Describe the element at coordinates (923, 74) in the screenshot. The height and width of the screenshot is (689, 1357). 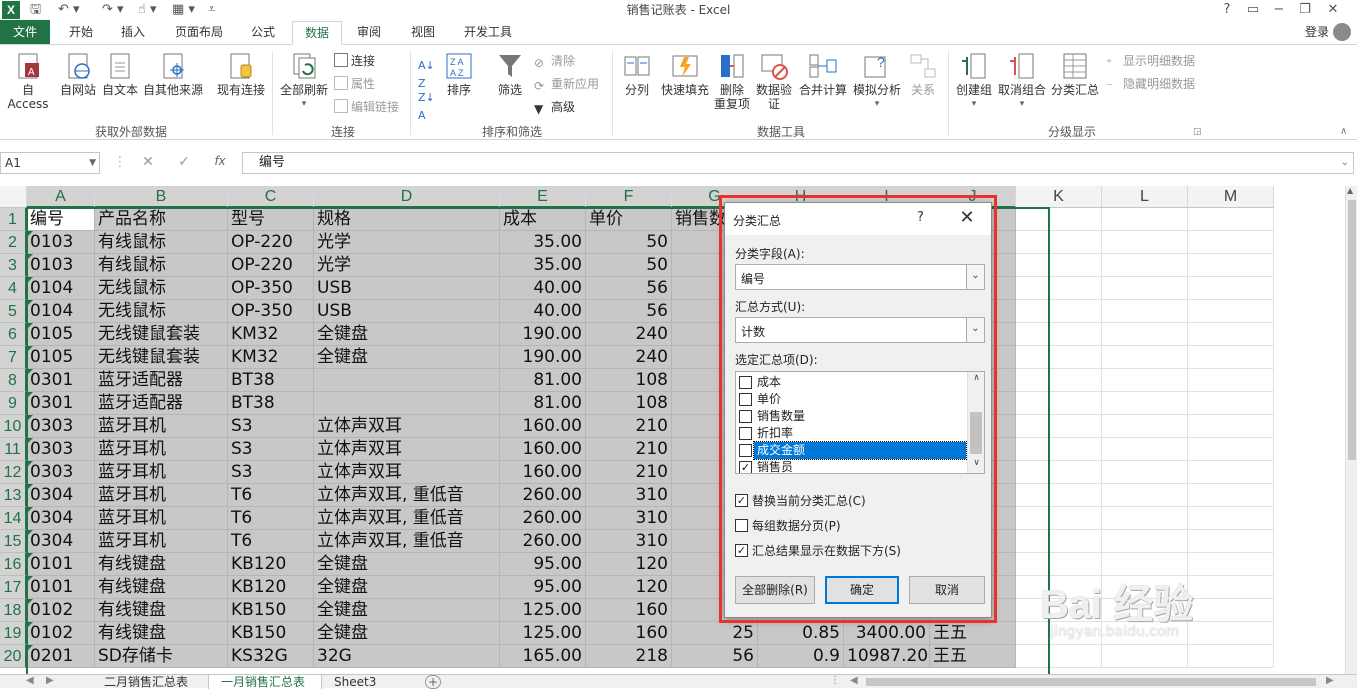
I see `relationships-button: 关系` at that location.